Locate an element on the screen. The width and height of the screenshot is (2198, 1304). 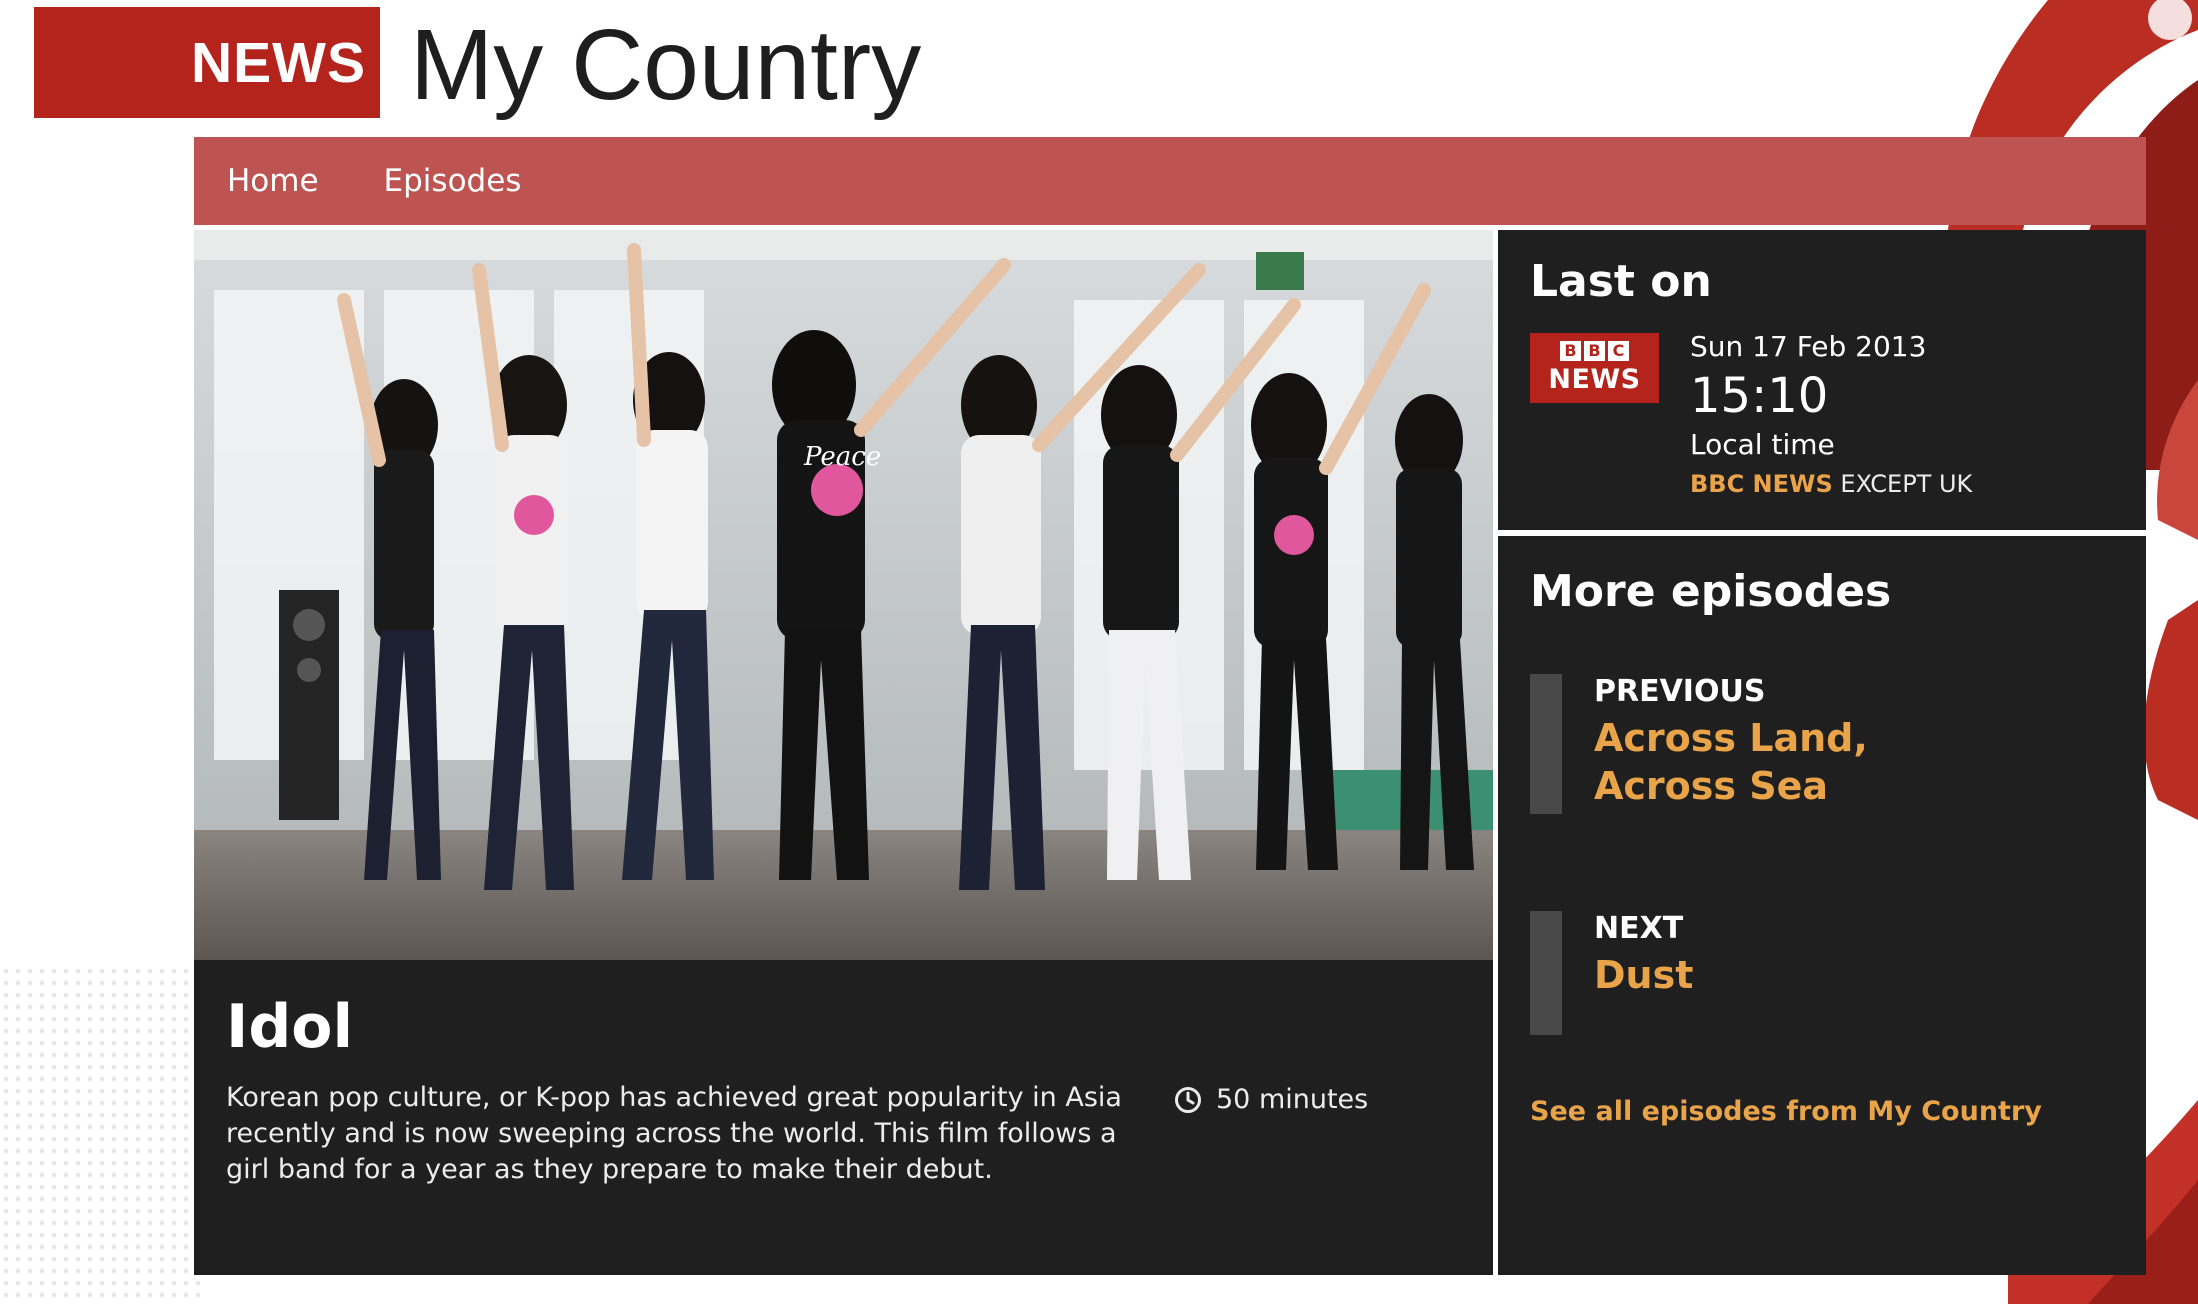
next-episode-link: Dust is located at coordinates (1804, 975).